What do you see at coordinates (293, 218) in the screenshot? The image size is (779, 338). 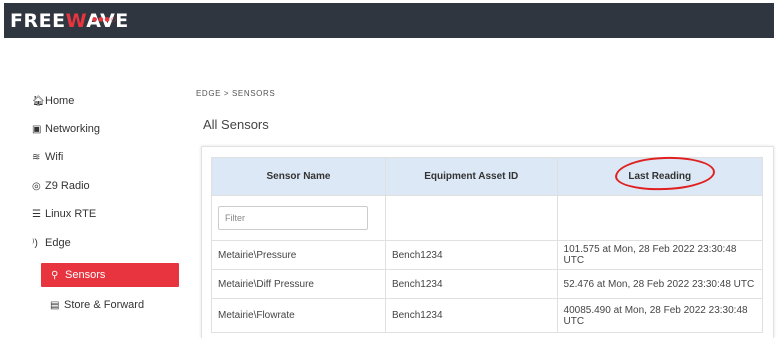 I see `filter-input` at bounding box center [293, 218].